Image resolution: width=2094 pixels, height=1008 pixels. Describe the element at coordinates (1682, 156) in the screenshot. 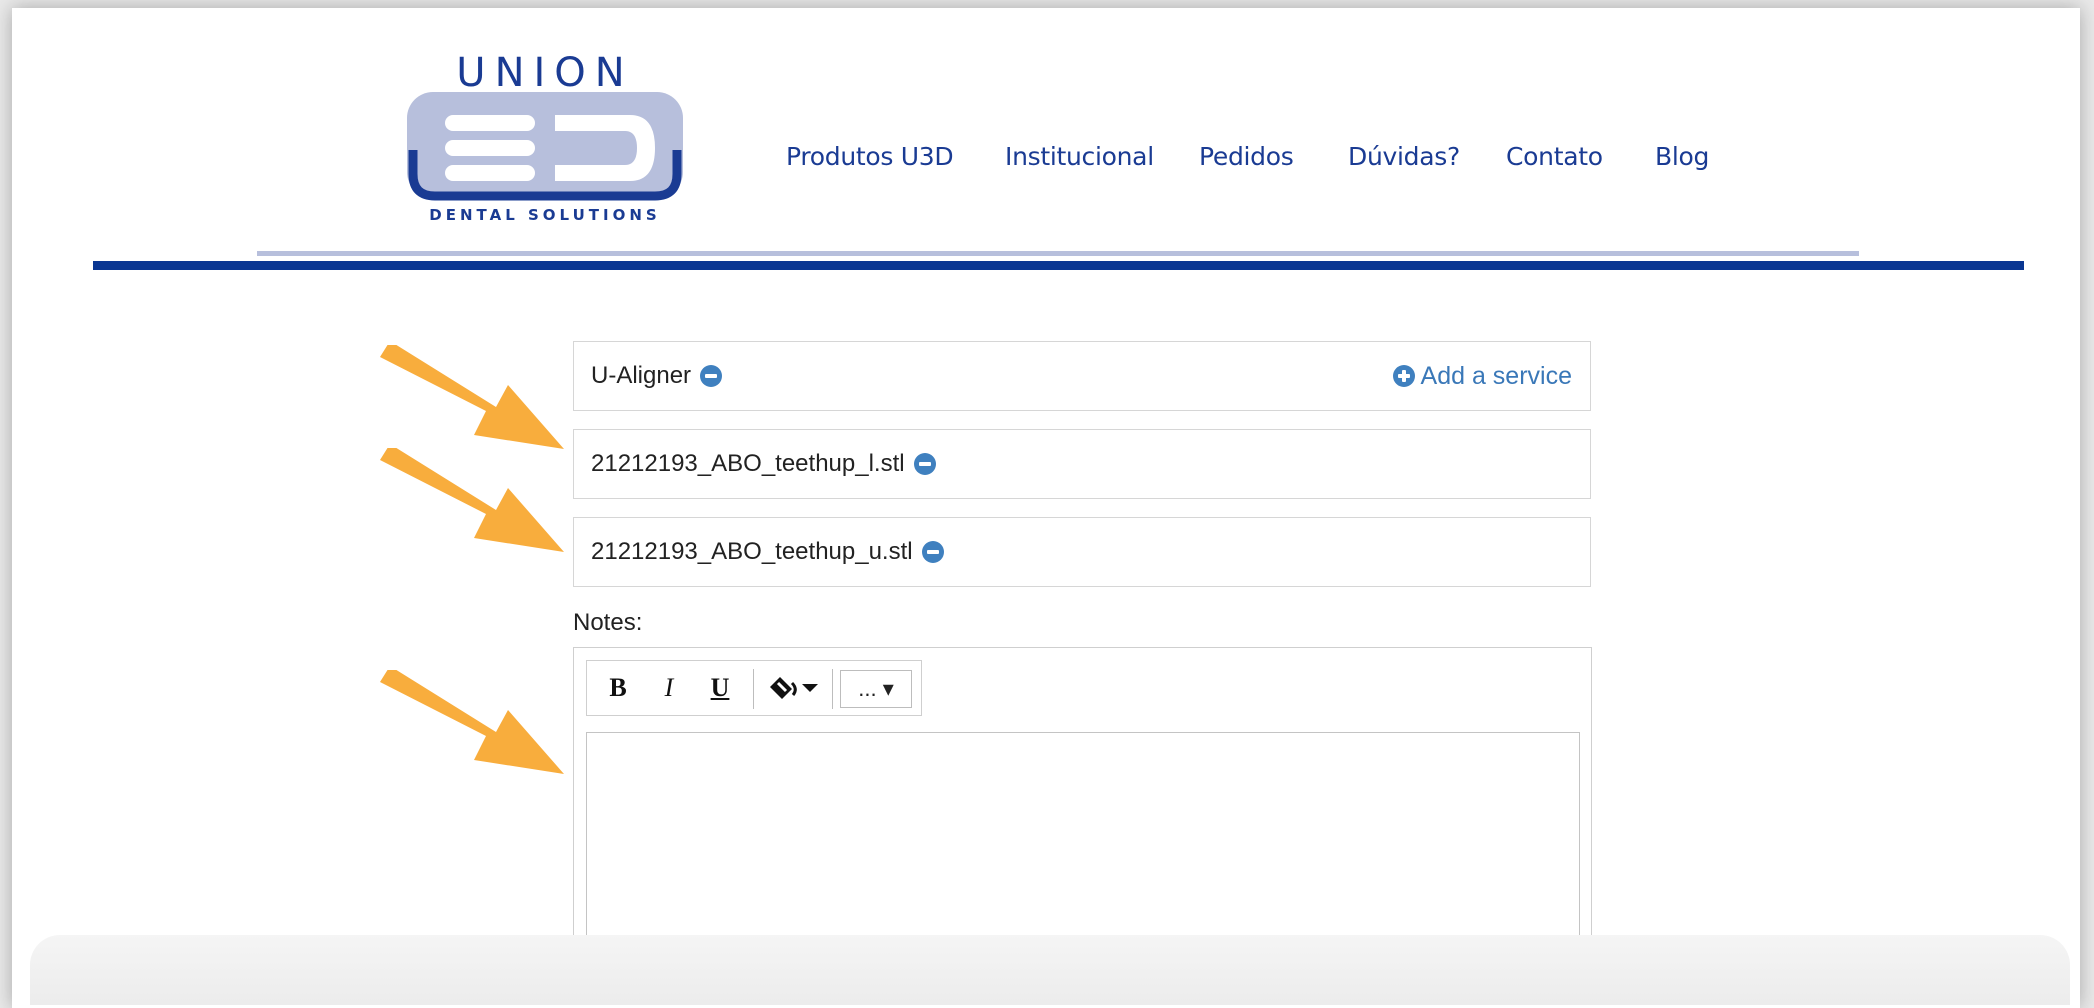

I see `nav-item-blog: Blog` at that location.